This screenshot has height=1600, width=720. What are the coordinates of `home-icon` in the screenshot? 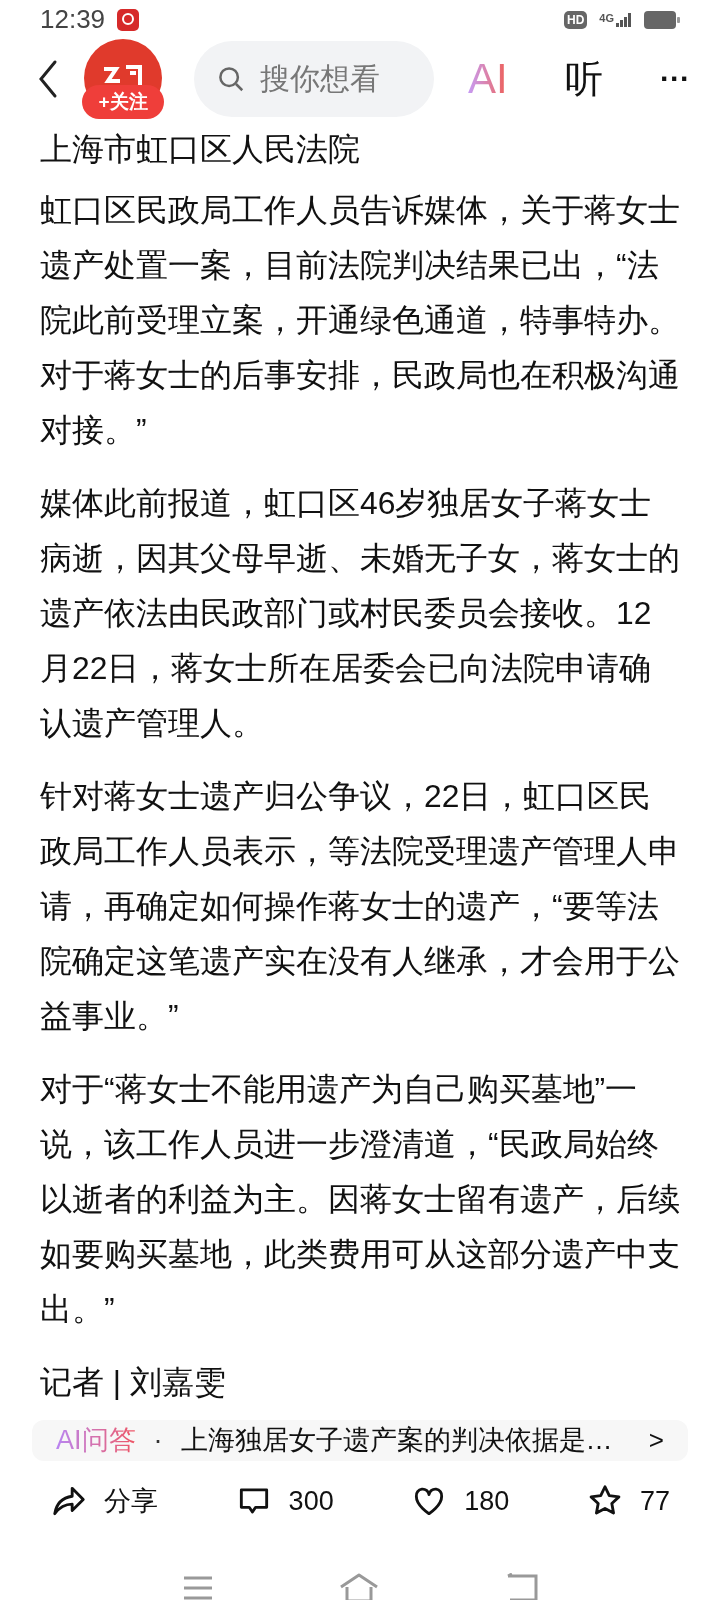 It's located at (359, 1586).